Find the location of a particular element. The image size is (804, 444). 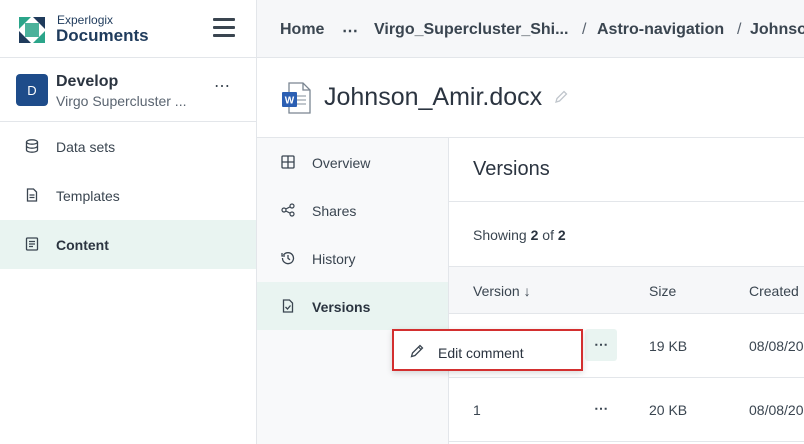

hamburger-menu-icon is located at coordinates (224, 28).